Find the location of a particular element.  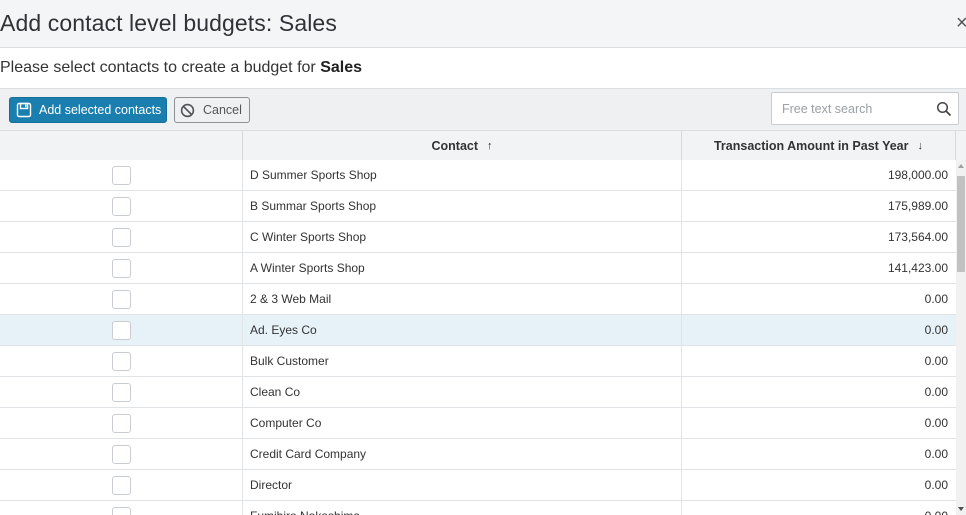

table-row: Computer Co 0.00 is located at coordinates (478, 423).